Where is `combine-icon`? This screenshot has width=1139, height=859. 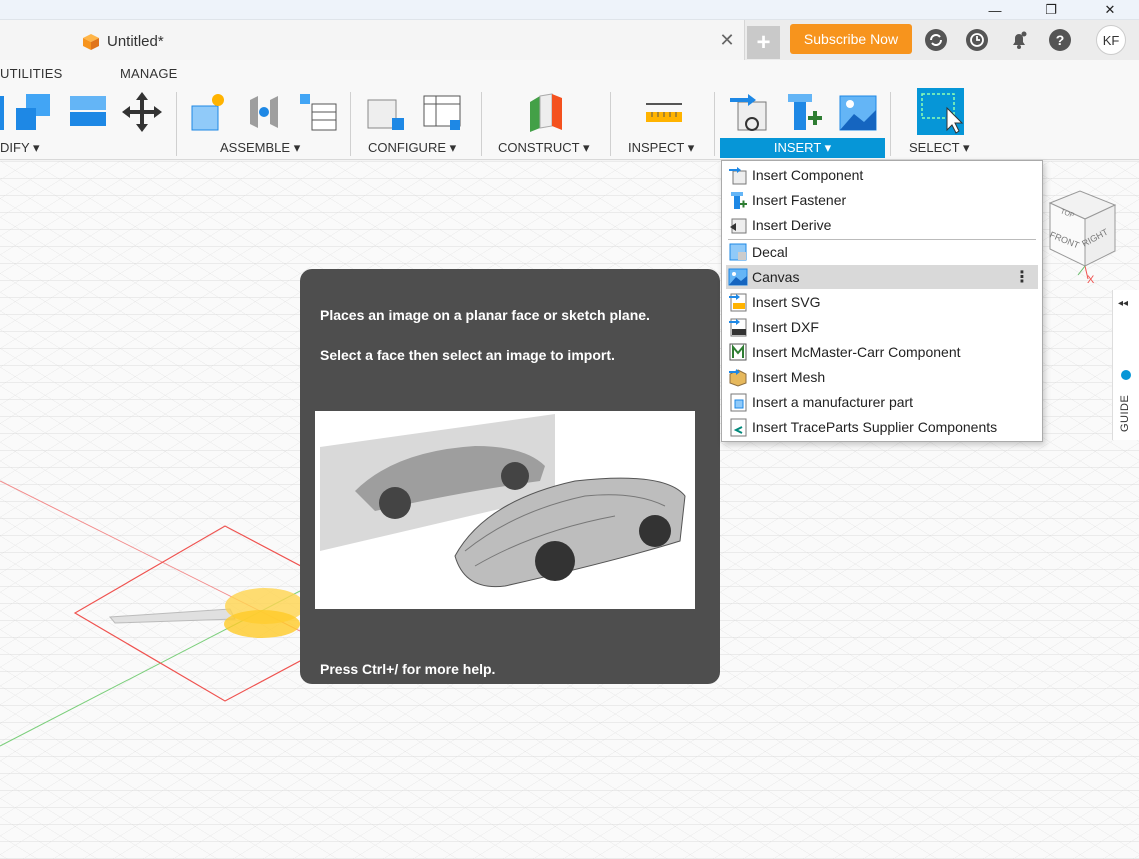
combine-icon is located at coordinates (34, 112).